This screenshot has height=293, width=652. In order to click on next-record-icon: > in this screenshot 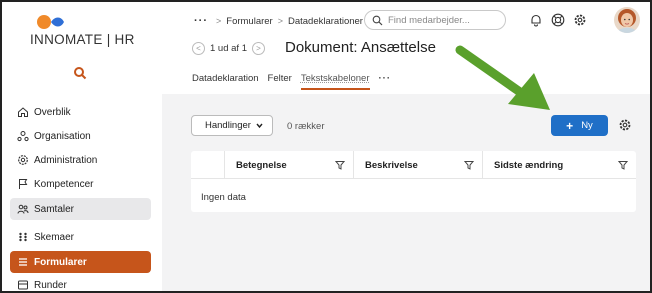, I will do `click(258, 48)`.